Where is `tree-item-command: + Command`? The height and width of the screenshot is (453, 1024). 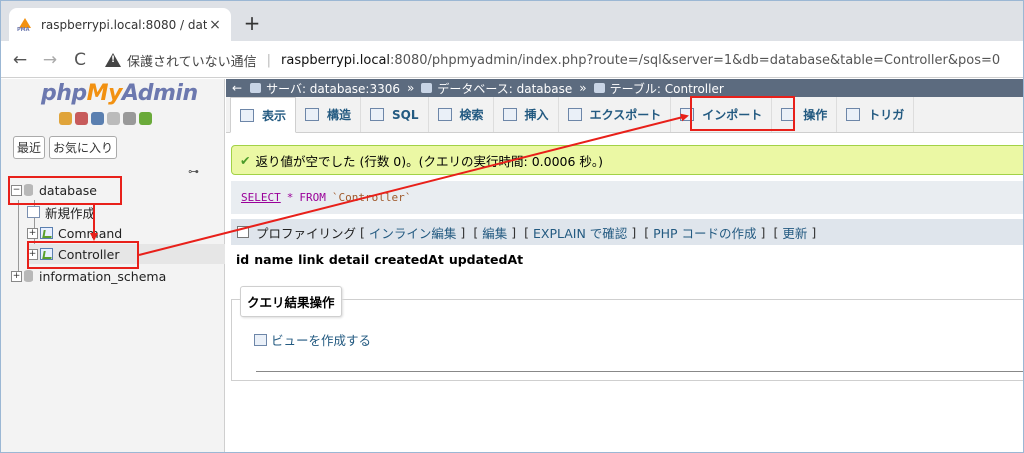 tree-item-command: + Command is located at coordinates (74, 233).